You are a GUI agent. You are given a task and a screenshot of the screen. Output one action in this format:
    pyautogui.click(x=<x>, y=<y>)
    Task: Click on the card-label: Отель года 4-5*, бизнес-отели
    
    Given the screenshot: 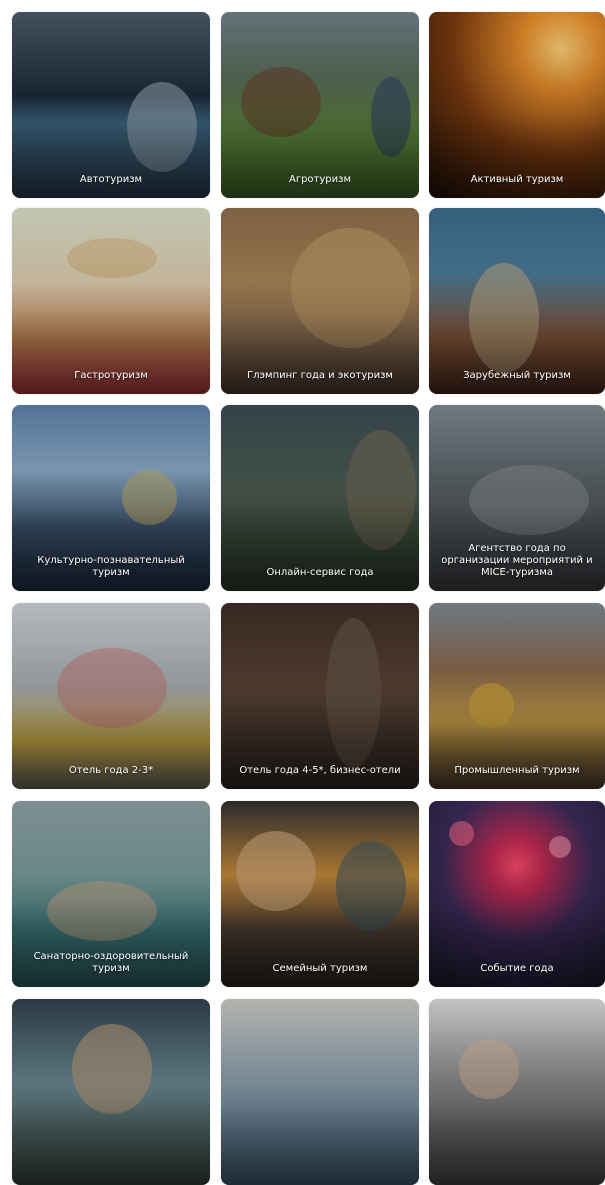 What is the action you would take?
    pyautogui.click(x=320, y=770)
    